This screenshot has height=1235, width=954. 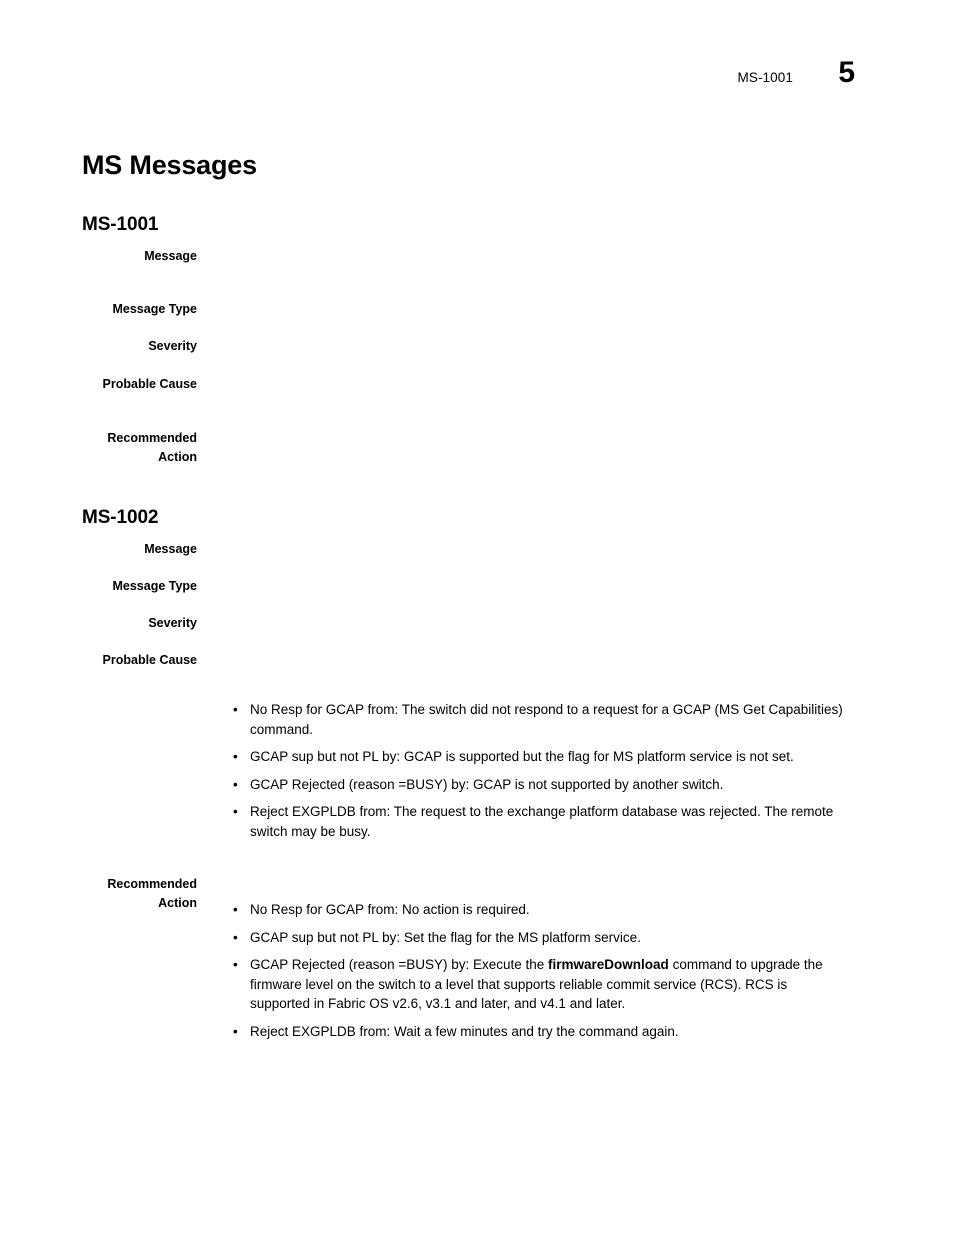 I want to click on entry-row-message-2: Message, so click(x=477, y=549).